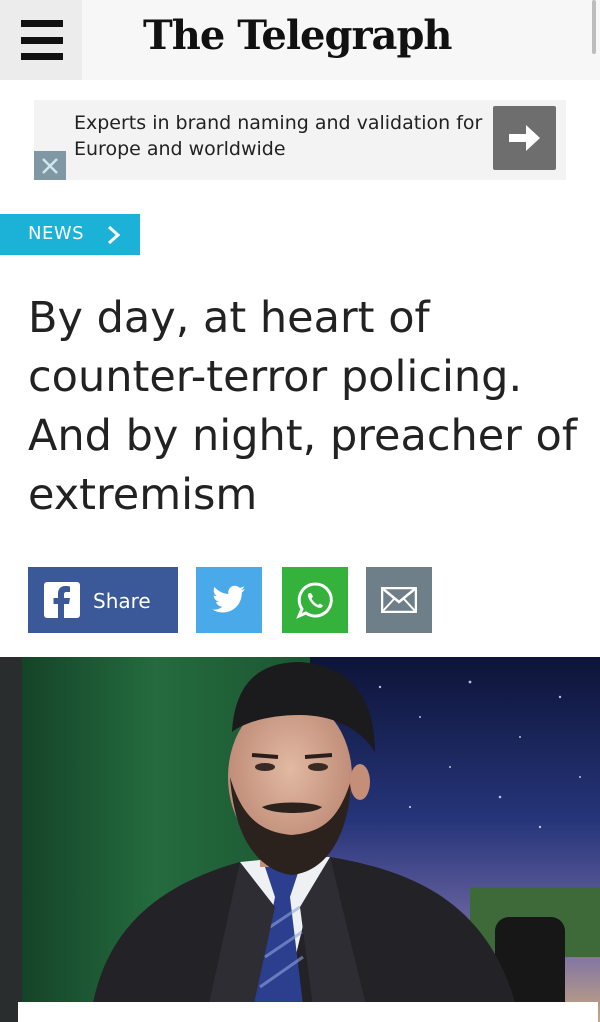 The height and width of the screenshot is (1022, 600). Describe the element at coordinates (594, 27) in the screenshot. I see `scrollbar` at that location.